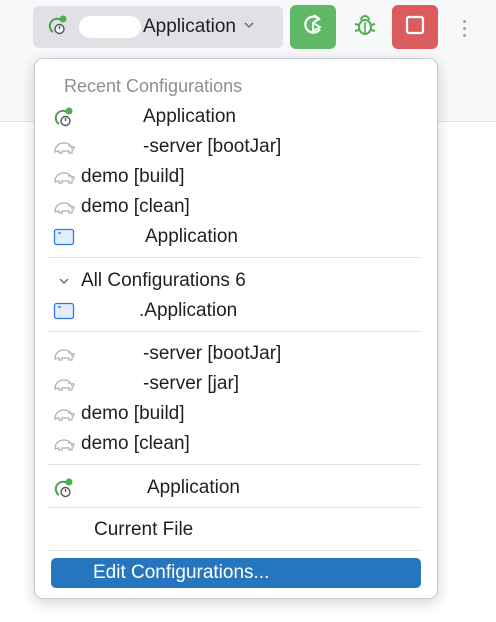 The height and width of the screenshot is (622, 496). I want to click on bug-icon, so click(365, 27).